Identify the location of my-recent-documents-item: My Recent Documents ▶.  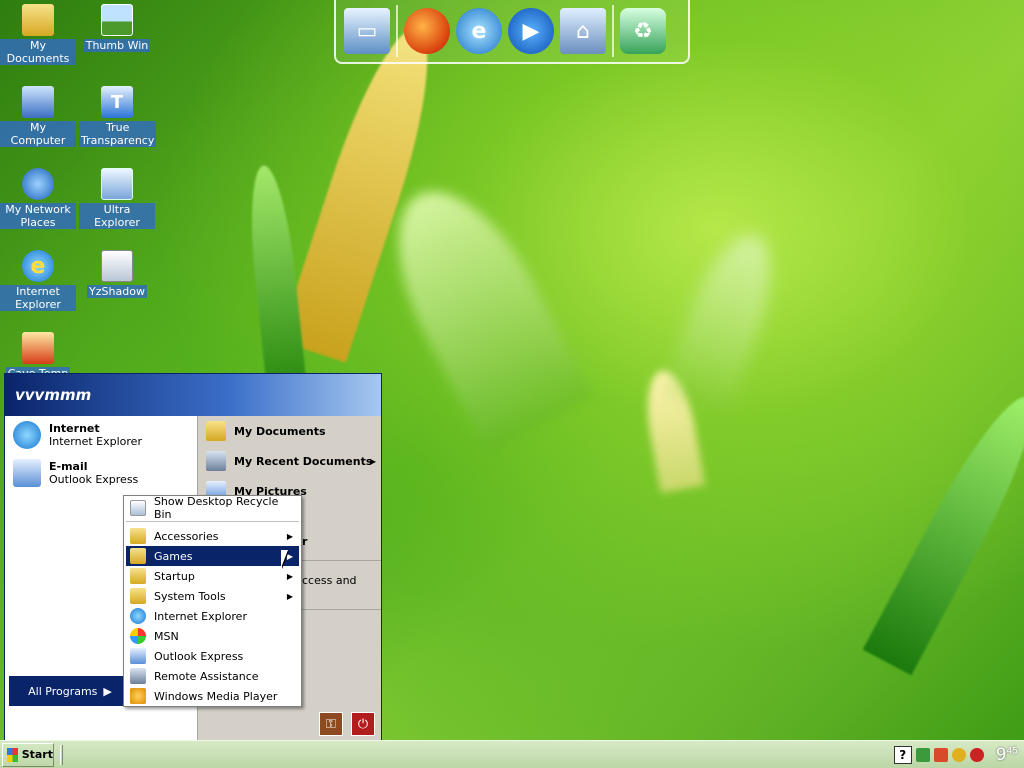
(289, 461).